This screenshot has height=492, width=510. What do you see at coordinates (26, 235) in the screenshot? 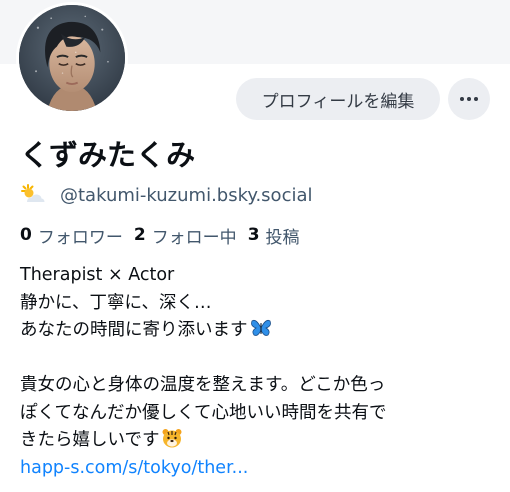
I see `followers-count: 0` at bounding box center [26, 235].